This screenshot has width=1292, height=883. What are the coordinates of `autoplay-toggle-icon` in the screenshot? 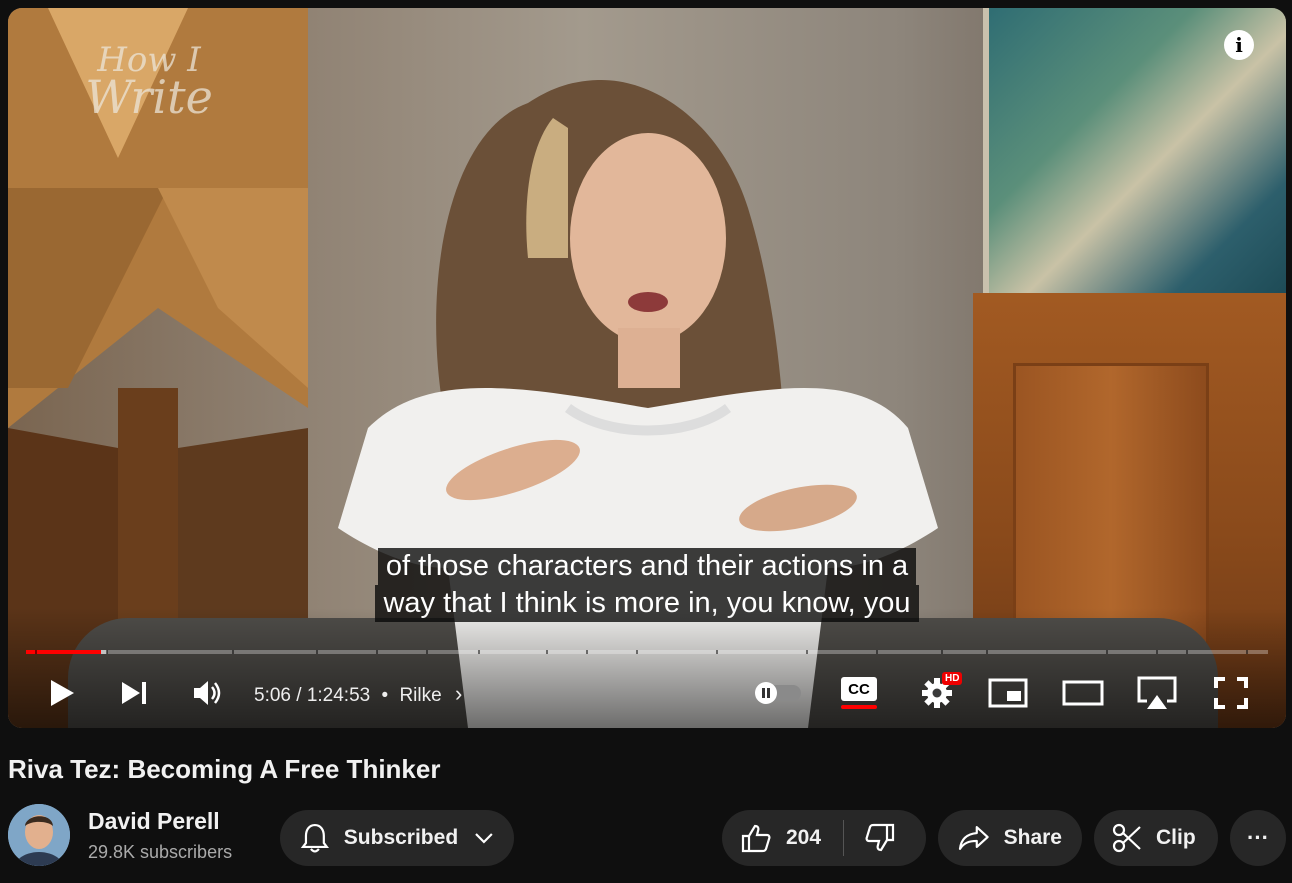 It's located at (778, 693).